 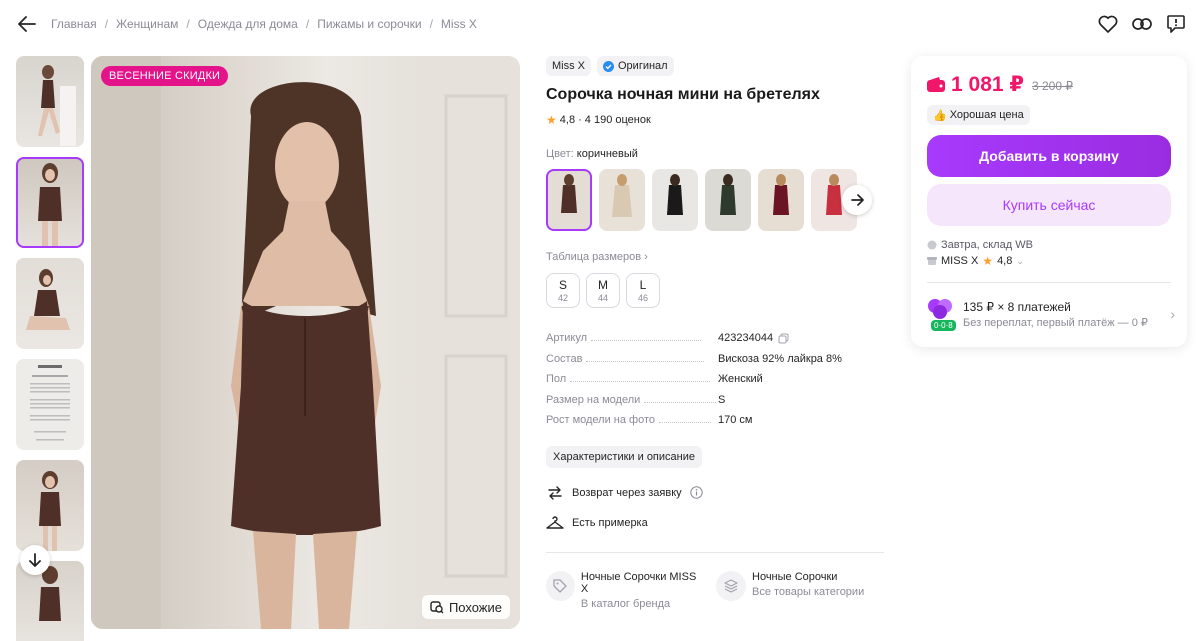 What do you see at coordinates (1176, 24) in the screenshot?
I see `report-icon` at bounding box center [1176, 24].